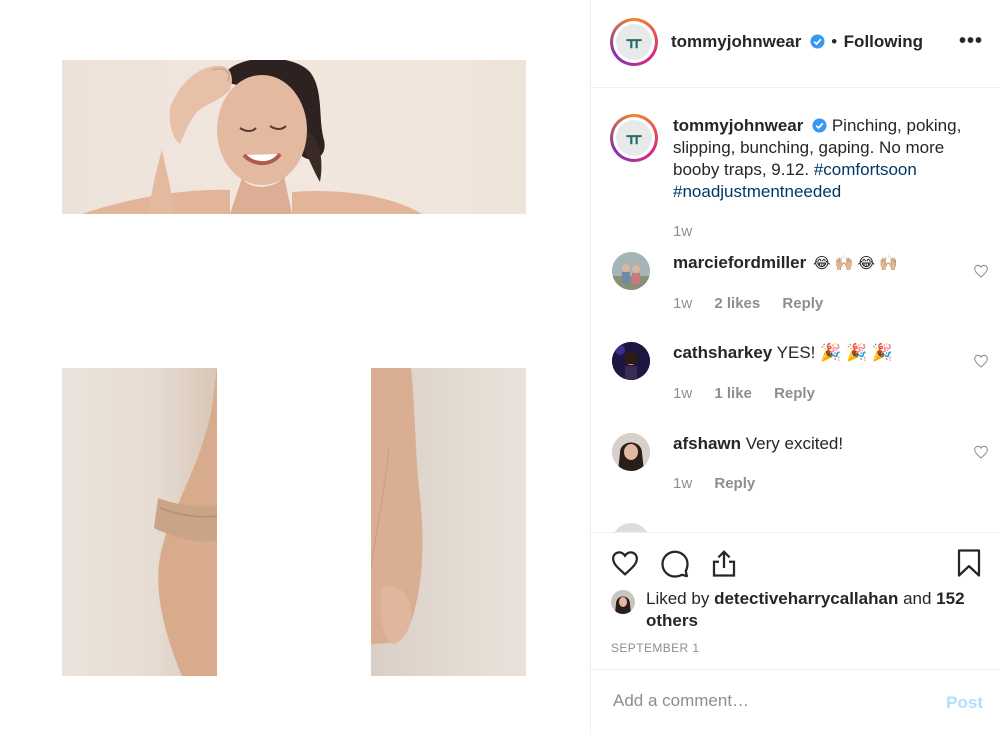 Image resolution: width=1000 pixels, height=735 pixels. What do you see at coordinates (722, 352) in the screenshot?
I see `comment-username: cathsharkey` at bounding box center [722, 352].